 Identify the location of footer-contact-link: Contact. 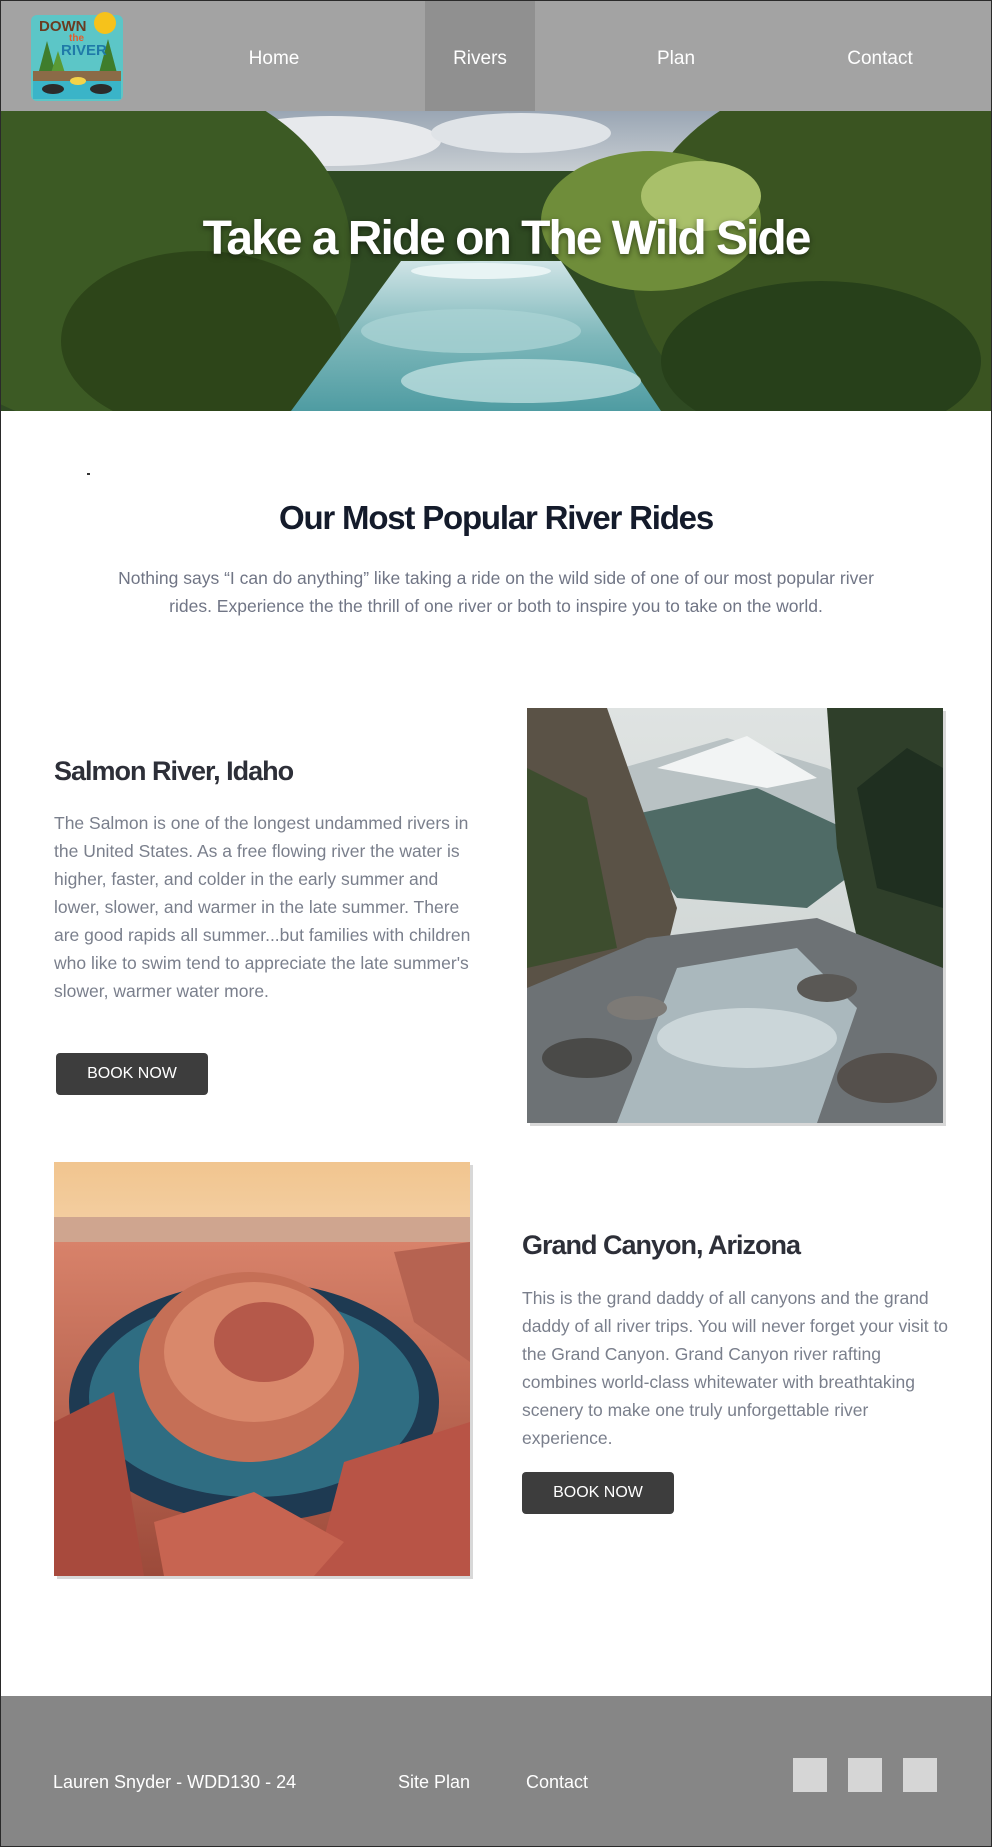
(557, 1782).